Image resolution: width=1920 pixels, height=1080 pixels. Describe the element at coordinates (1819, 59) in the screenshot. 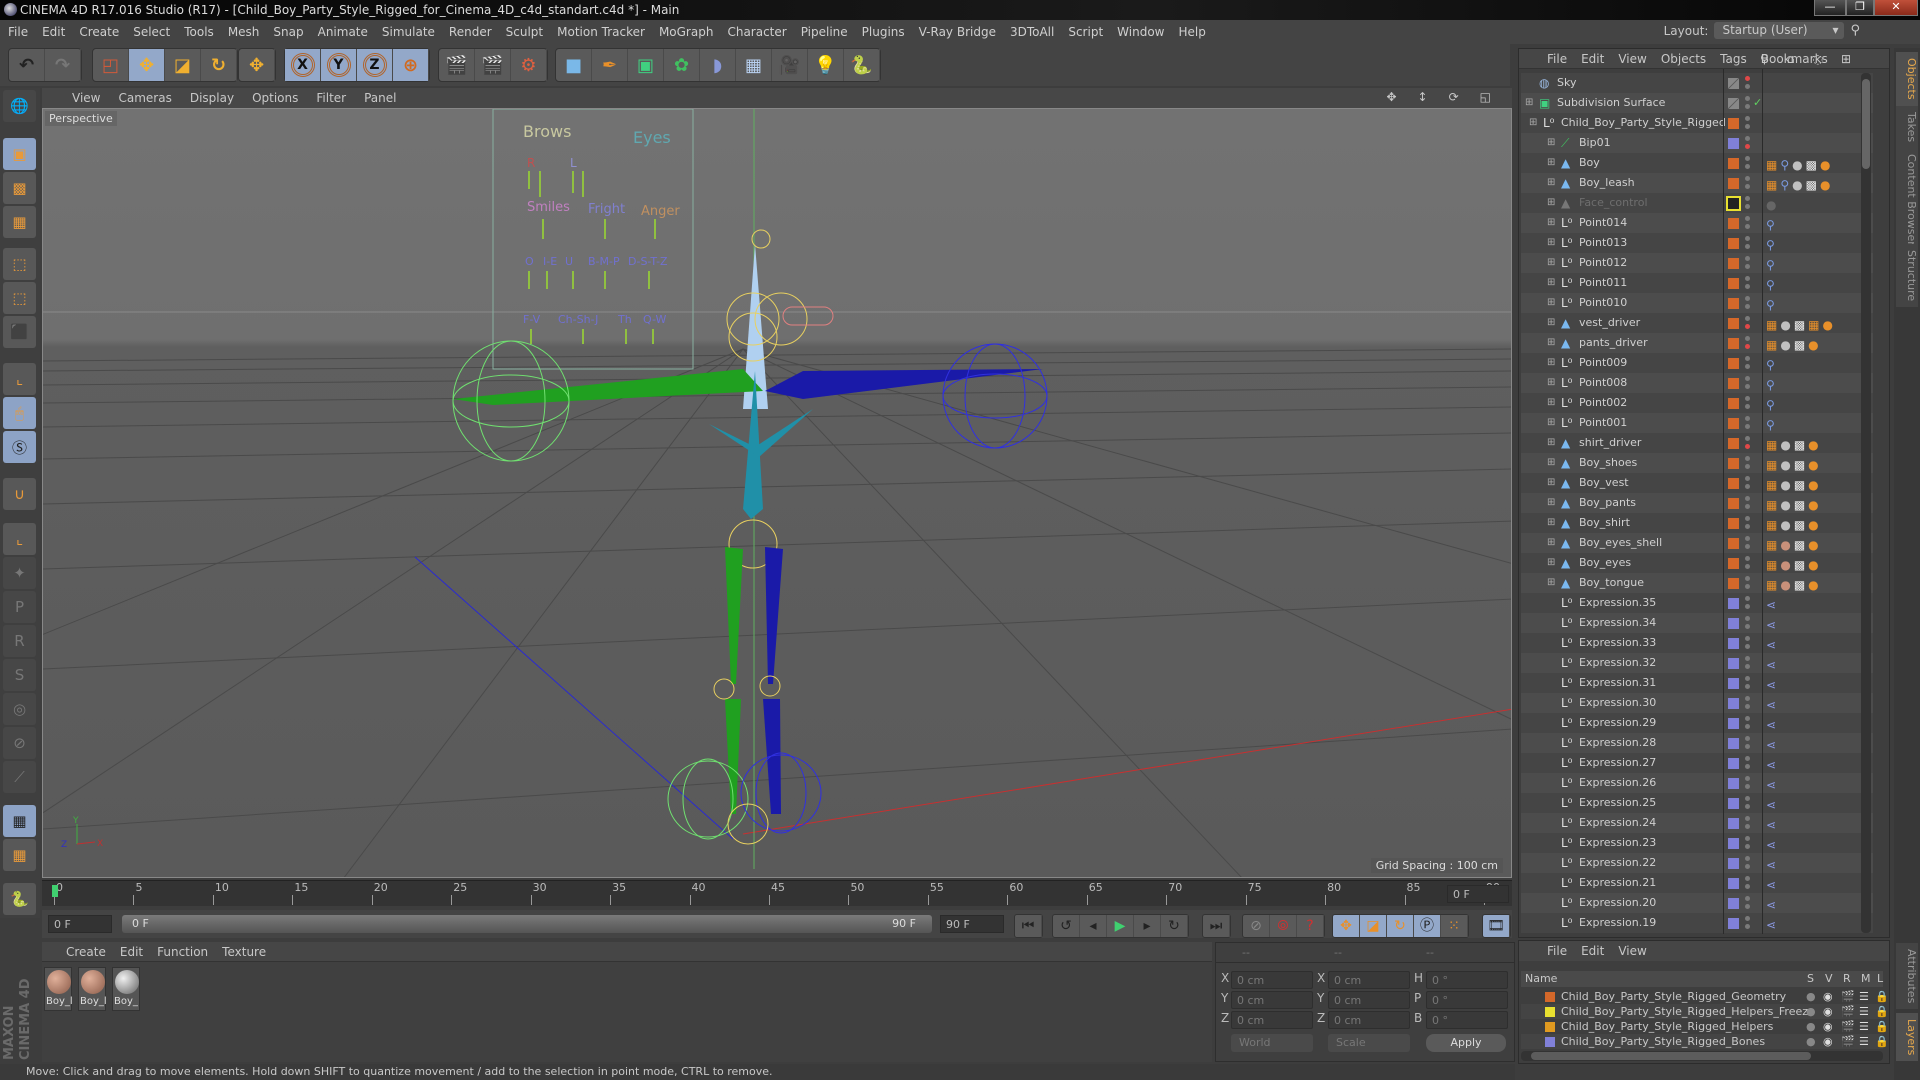

I see `eye-icon: ◌` at that location.